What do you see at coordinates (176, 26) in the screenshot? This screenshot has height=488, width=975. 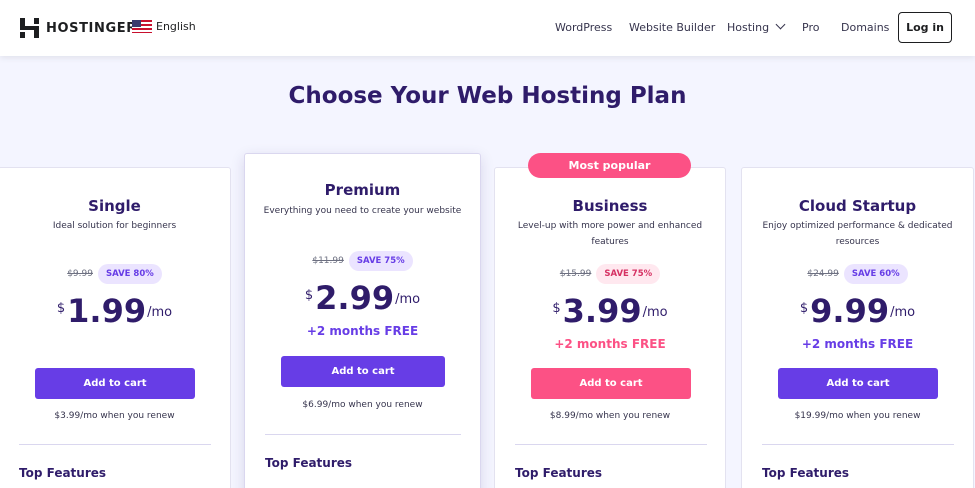 I see `language-label: English` at bounding box center [176, 26].